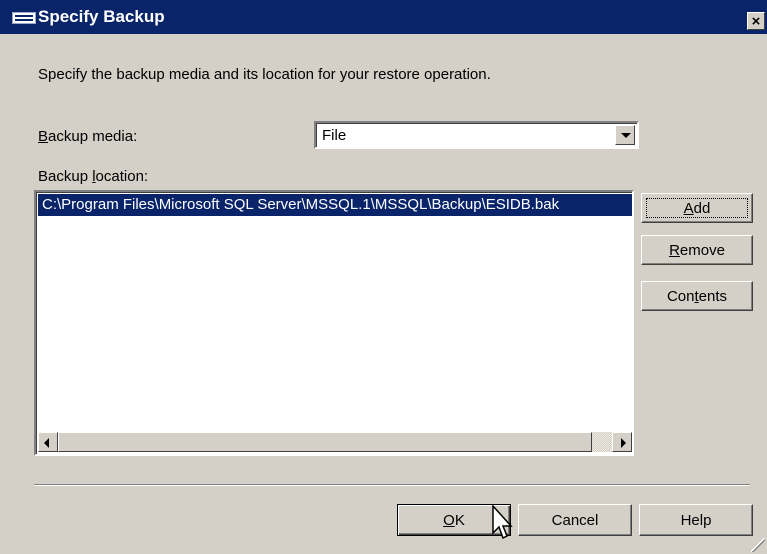 Image resolution: width=767 pixels, height=554 pixels. I want to click on backup-media-value: File, so click(334, 135).